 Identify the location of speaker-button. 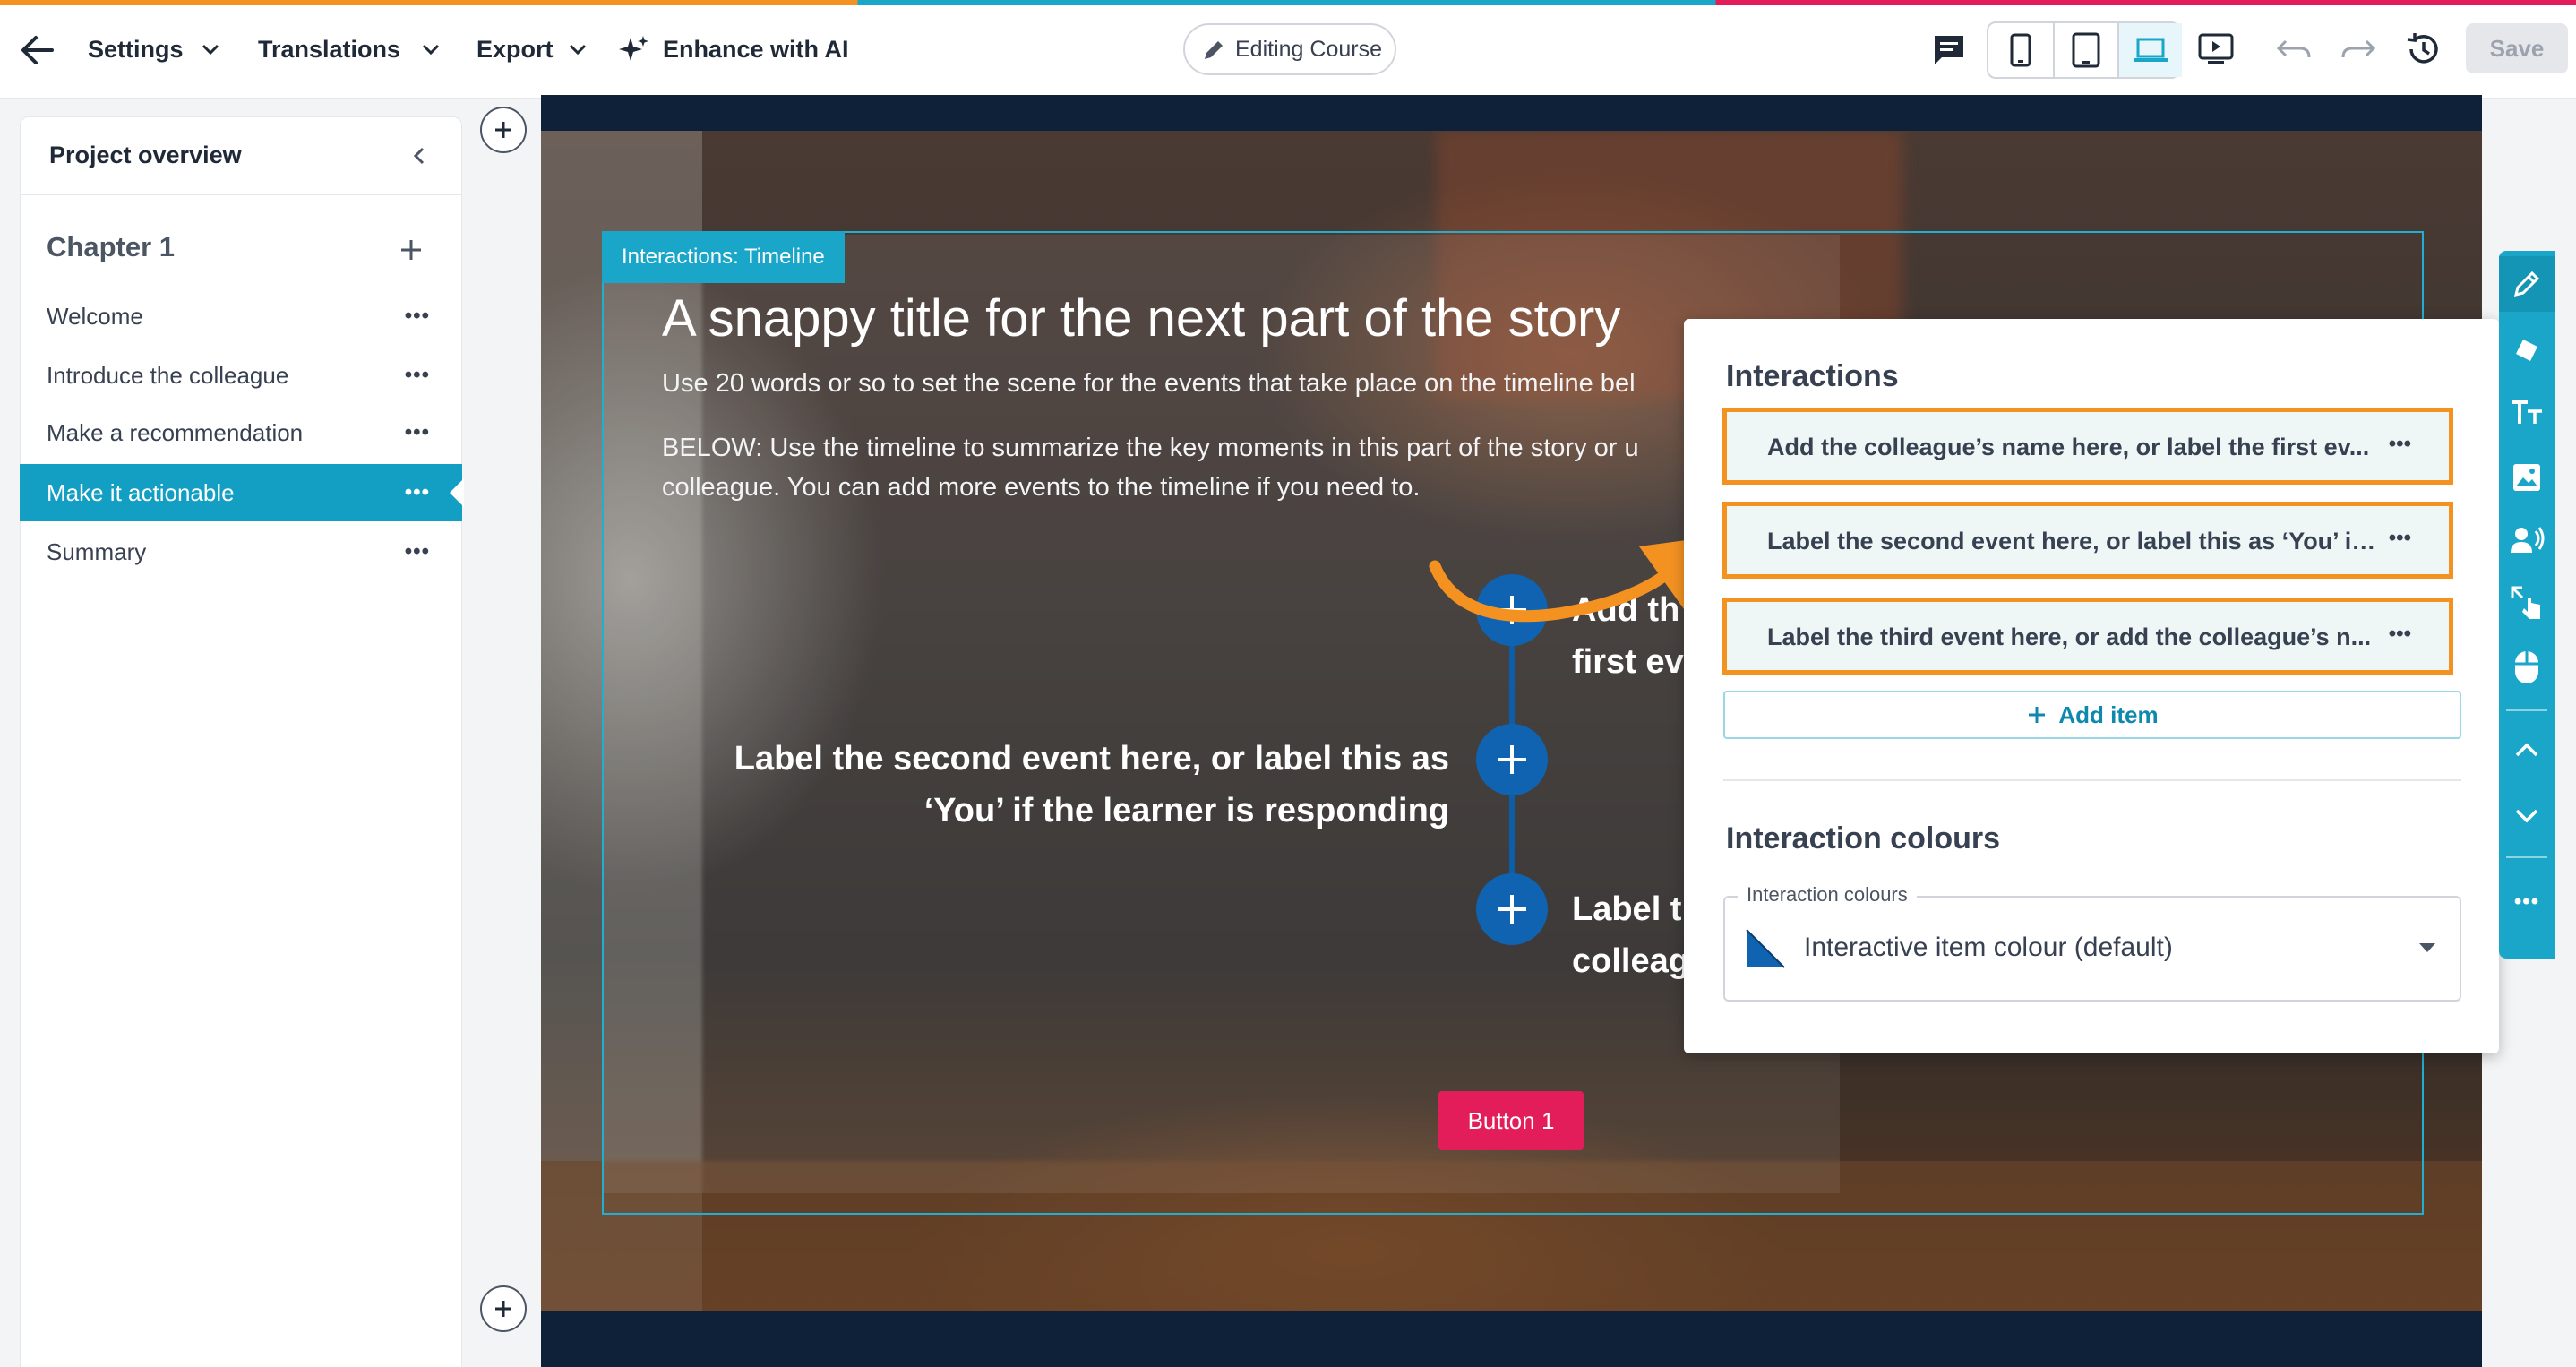
(2527, 540).